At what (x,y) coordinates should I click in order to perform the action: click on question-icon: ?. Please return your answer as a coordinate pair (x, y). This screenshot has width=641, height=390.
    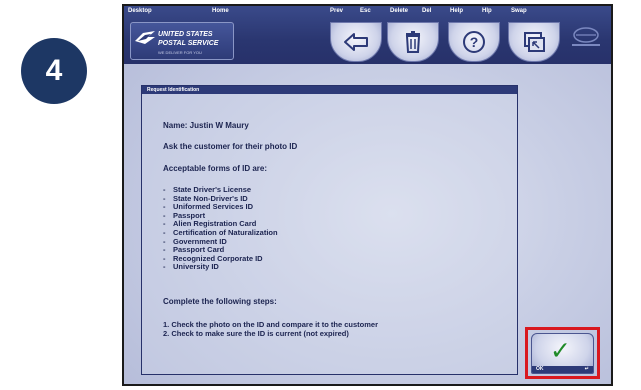
    Looking at the image, I should click on (474, 42).